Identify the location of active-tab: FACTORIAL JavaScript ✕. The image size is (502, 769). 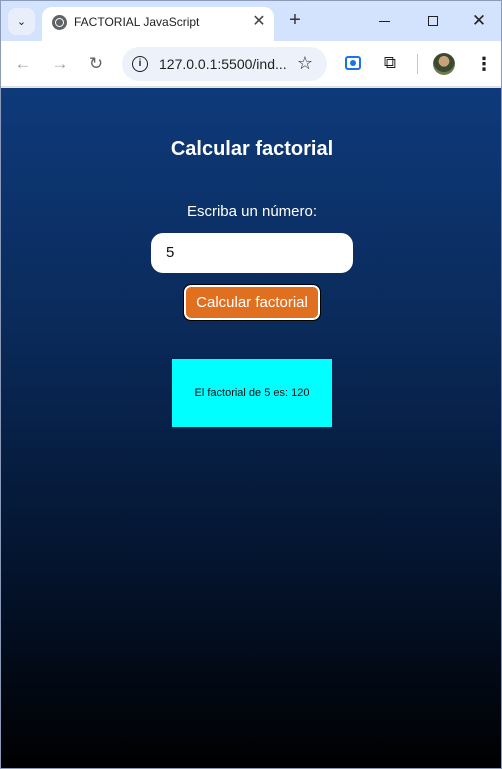
(158, 24).